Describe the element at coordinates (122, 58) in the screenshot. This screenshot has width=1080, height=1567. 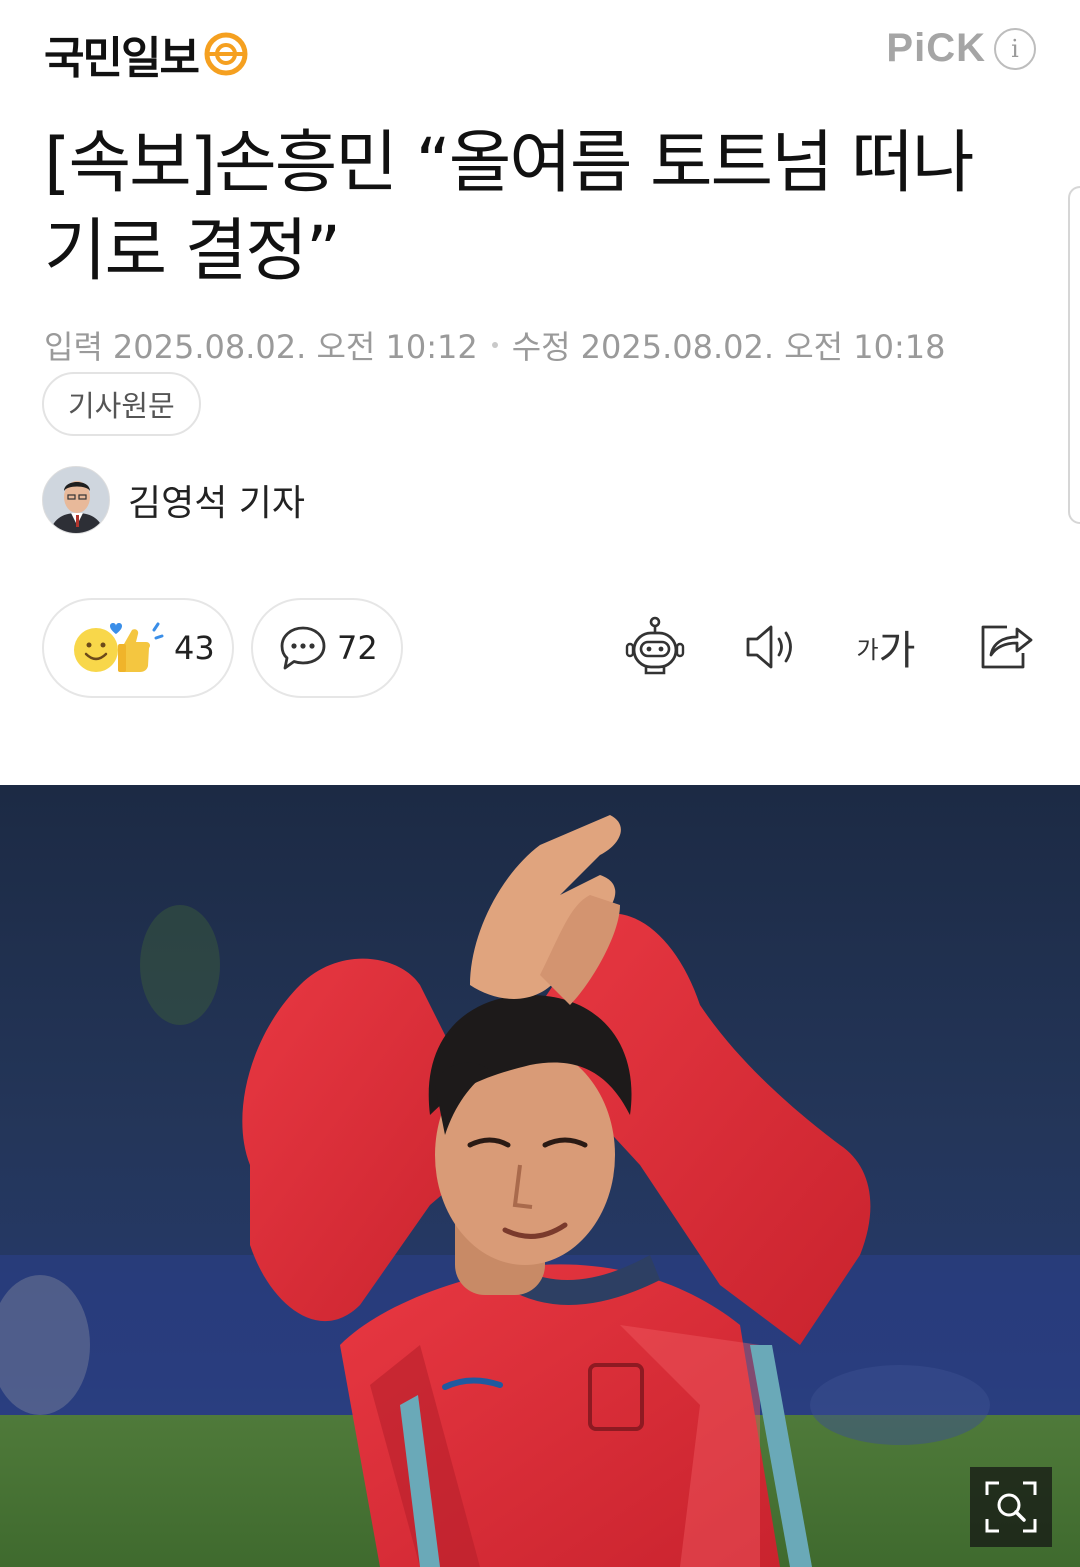
I see `press-logo-text: 국민일보` at that location.